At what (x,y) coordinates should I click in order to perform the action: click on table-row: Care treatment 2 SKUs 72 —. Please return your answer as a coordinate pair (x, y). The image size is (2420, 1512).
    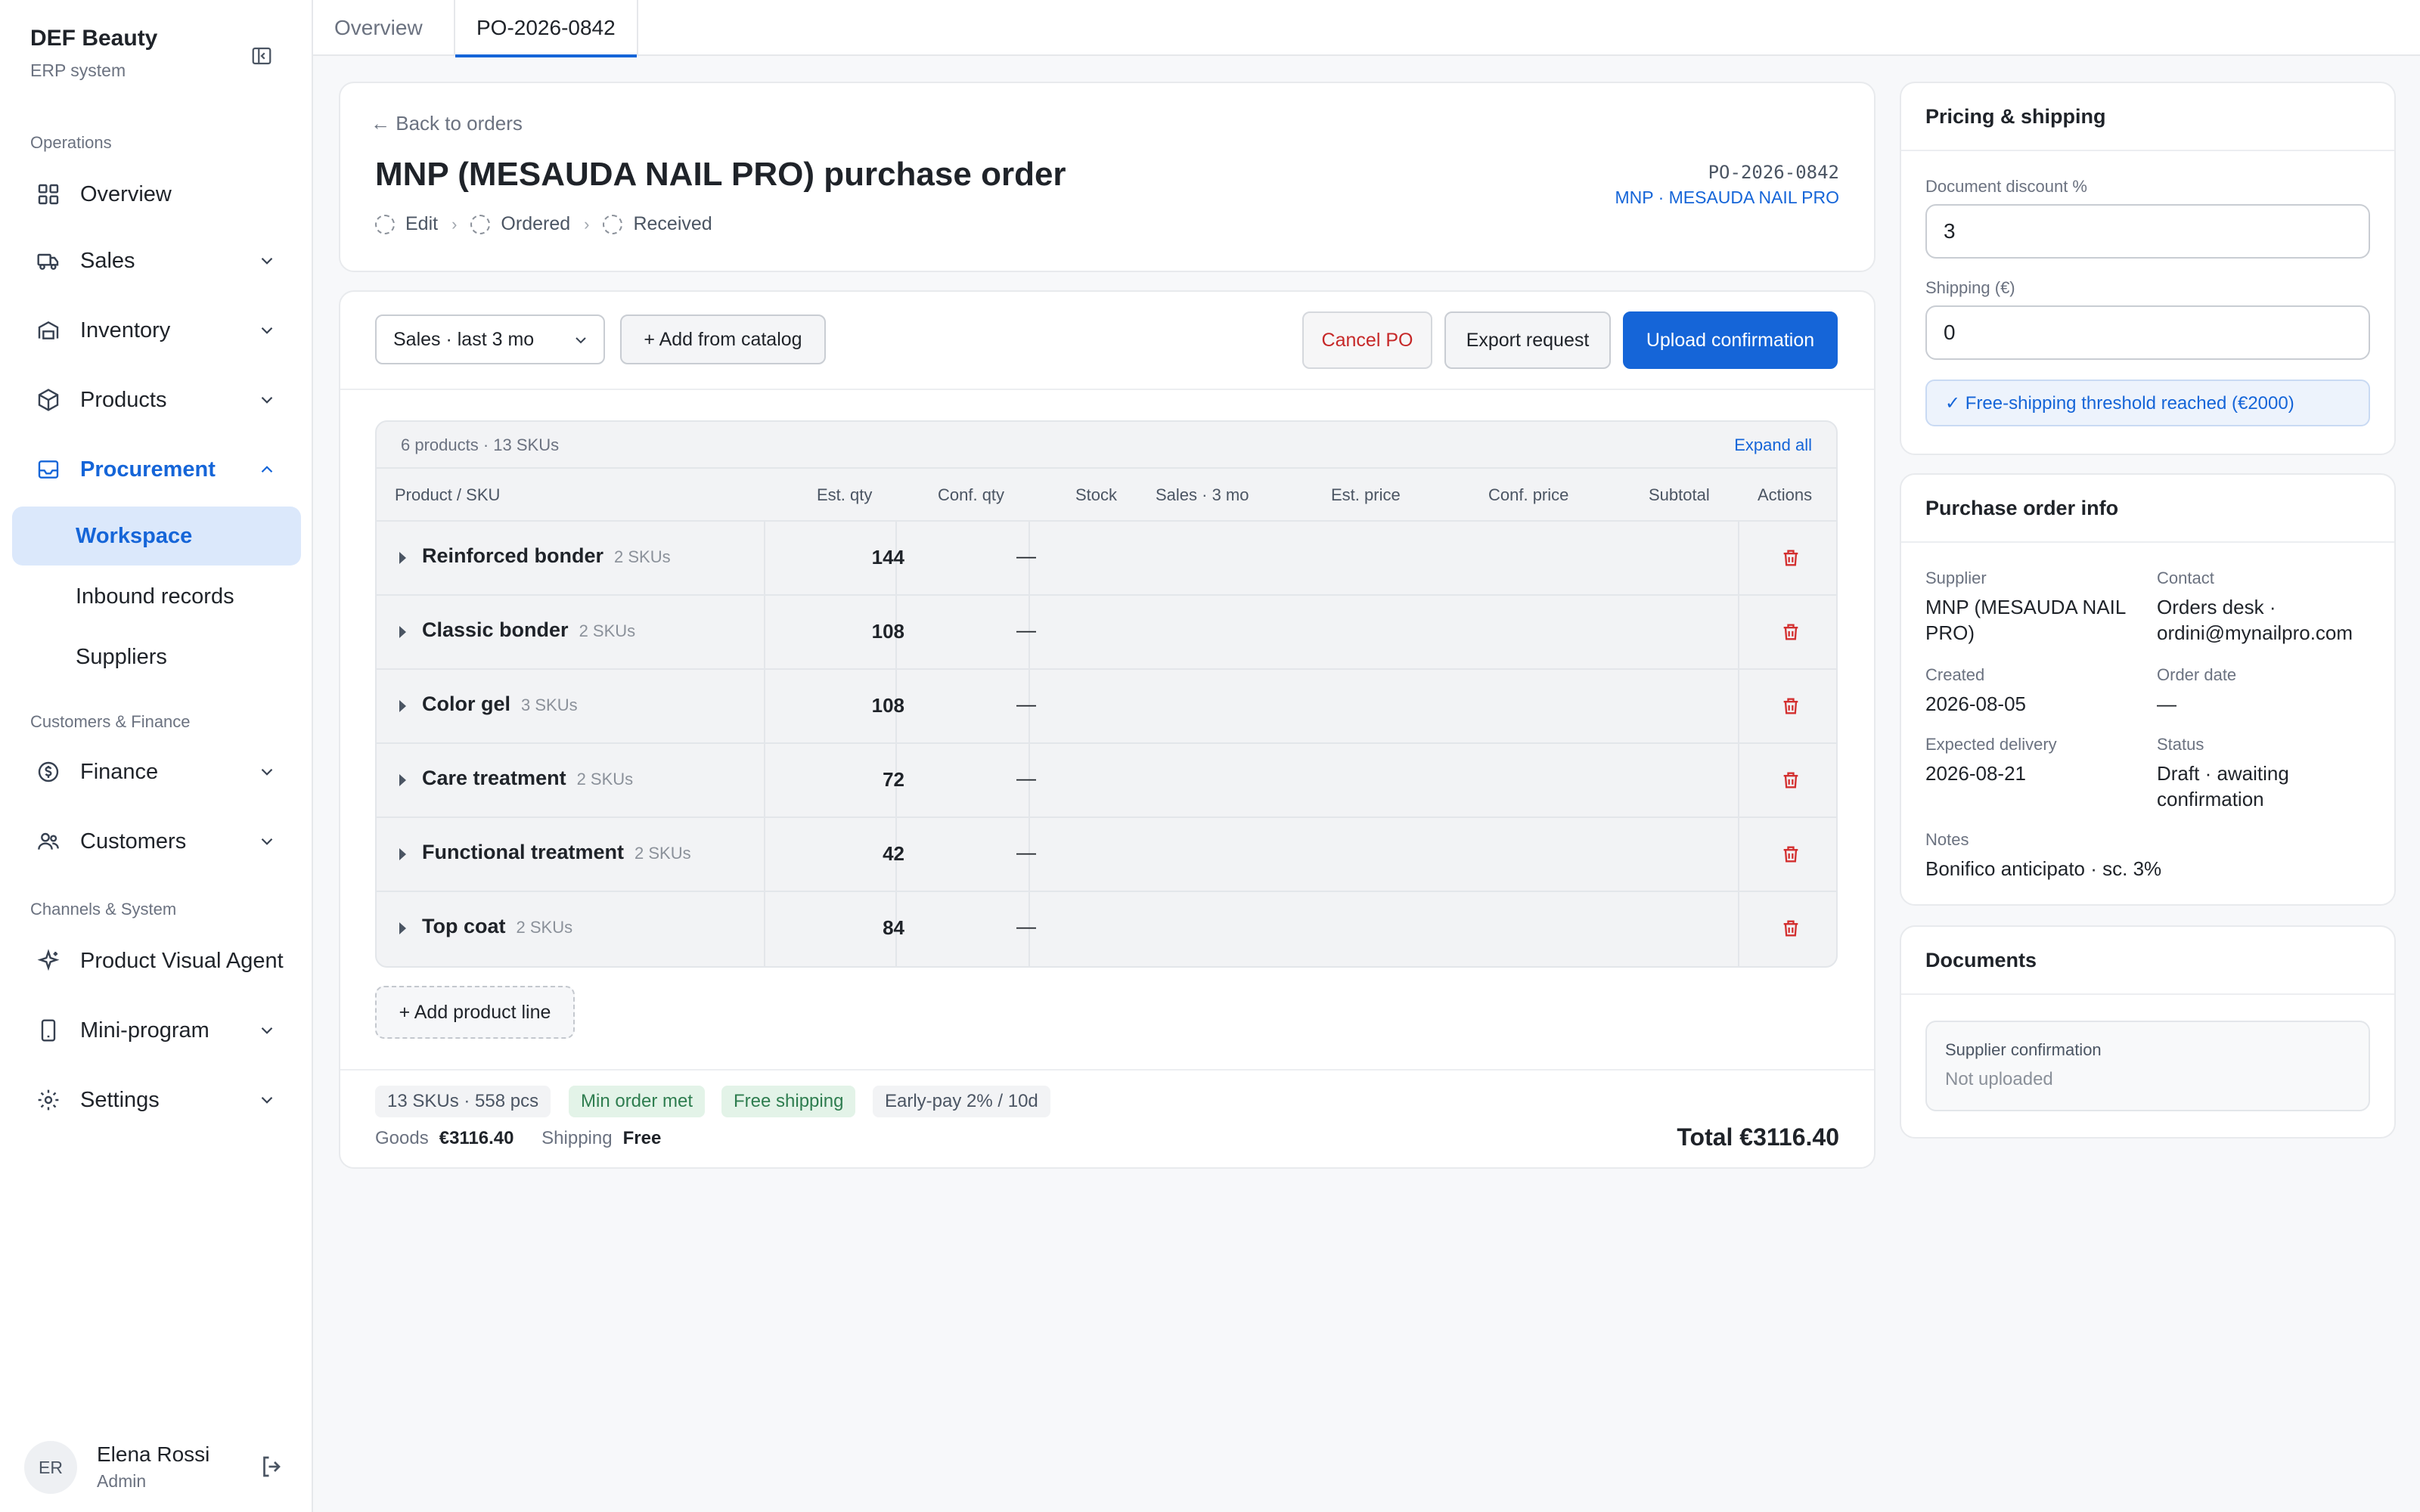
    Looking at the image, I should click on (1106, 781).